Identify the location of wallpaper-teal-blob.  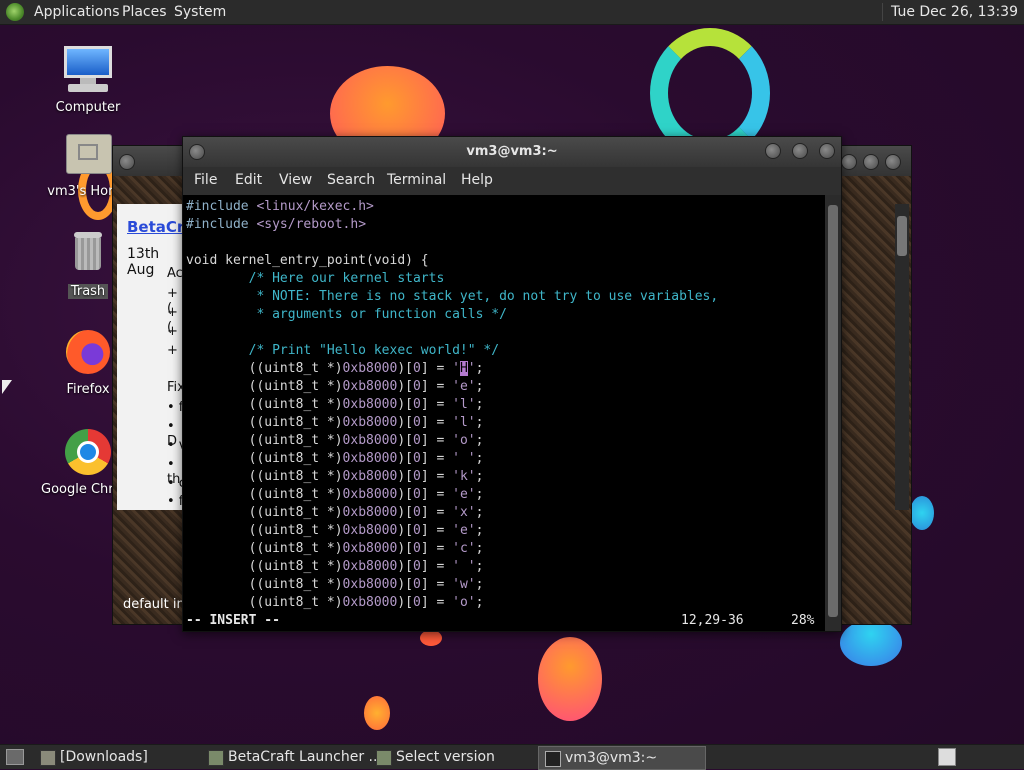
(922, 513).